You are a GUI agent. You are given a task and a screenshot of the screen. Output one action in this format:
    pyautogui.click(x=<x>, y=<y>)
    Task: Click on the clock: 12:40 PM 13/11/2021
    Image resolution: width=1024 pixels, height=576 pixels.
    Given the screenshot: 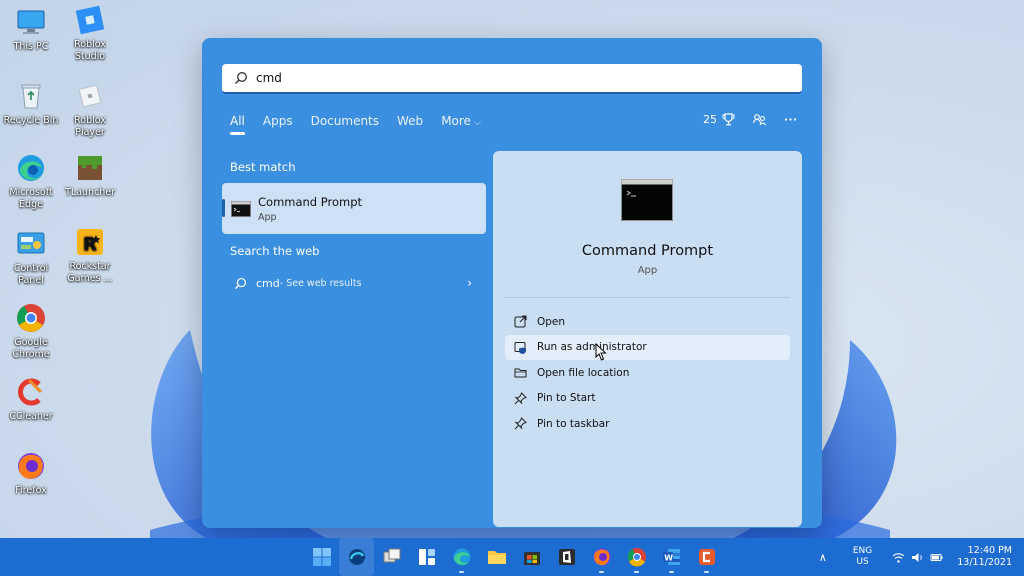 What is the action you would take?
    pyautogui.click(x=984, y=557)
    